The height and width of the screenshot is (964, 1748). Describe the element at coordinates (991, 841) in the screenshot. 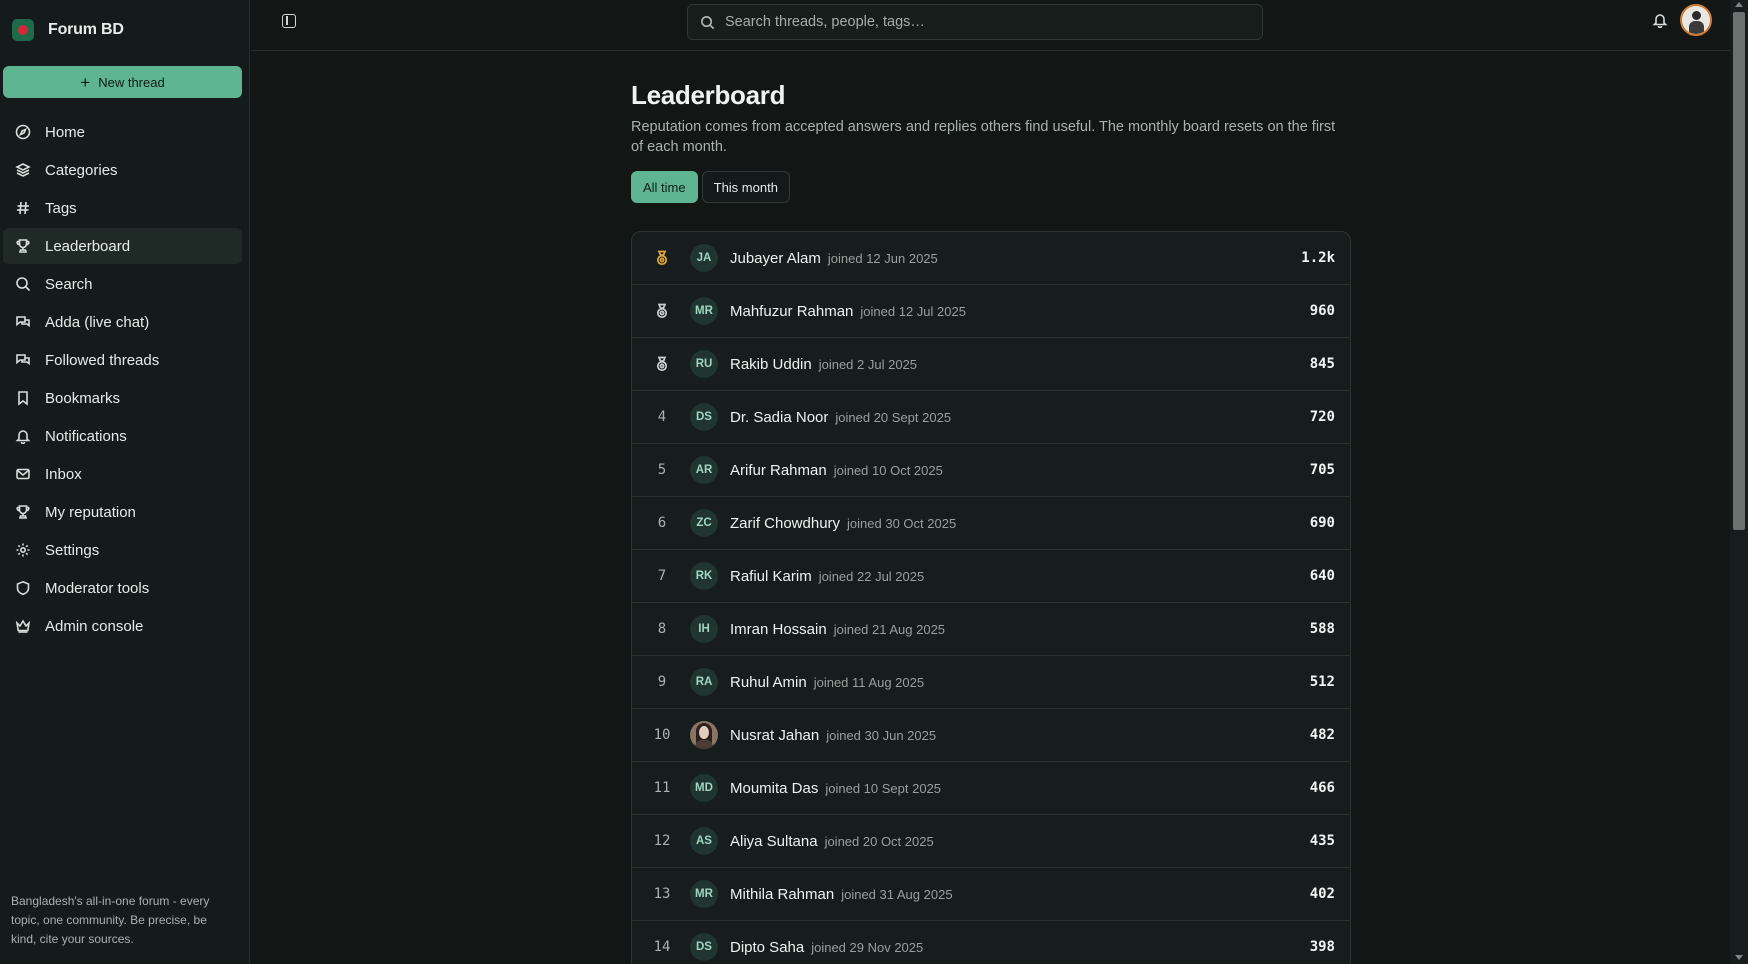

I see `leaderboard-row: 12 AS Aliya Sultana joined 20 Oct 2025 435` at that location.